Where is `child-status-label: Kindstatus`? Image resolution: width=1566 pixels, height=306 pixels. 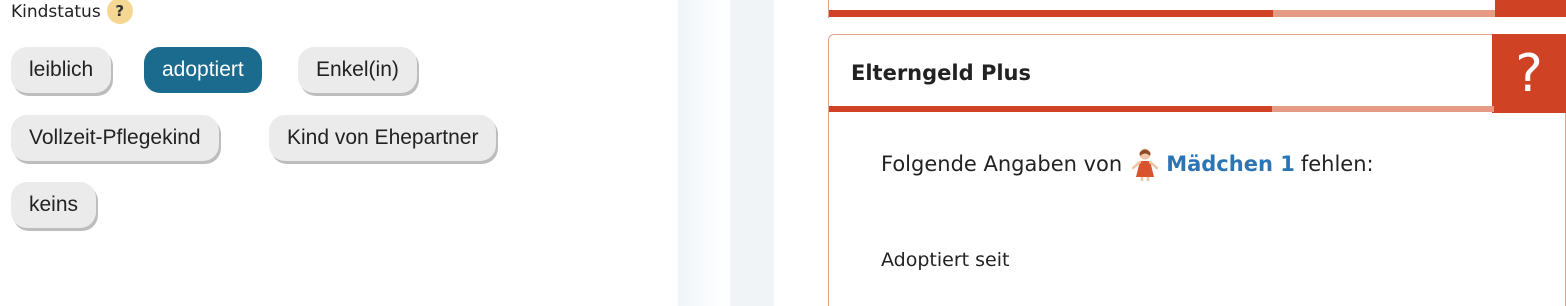
child-status-label: Kindstatus is located at coordinates (56, 12).